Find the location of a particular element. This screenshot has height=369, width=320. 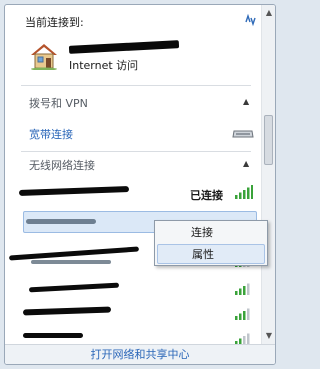

house-icon is located at coordinates (44, 56).